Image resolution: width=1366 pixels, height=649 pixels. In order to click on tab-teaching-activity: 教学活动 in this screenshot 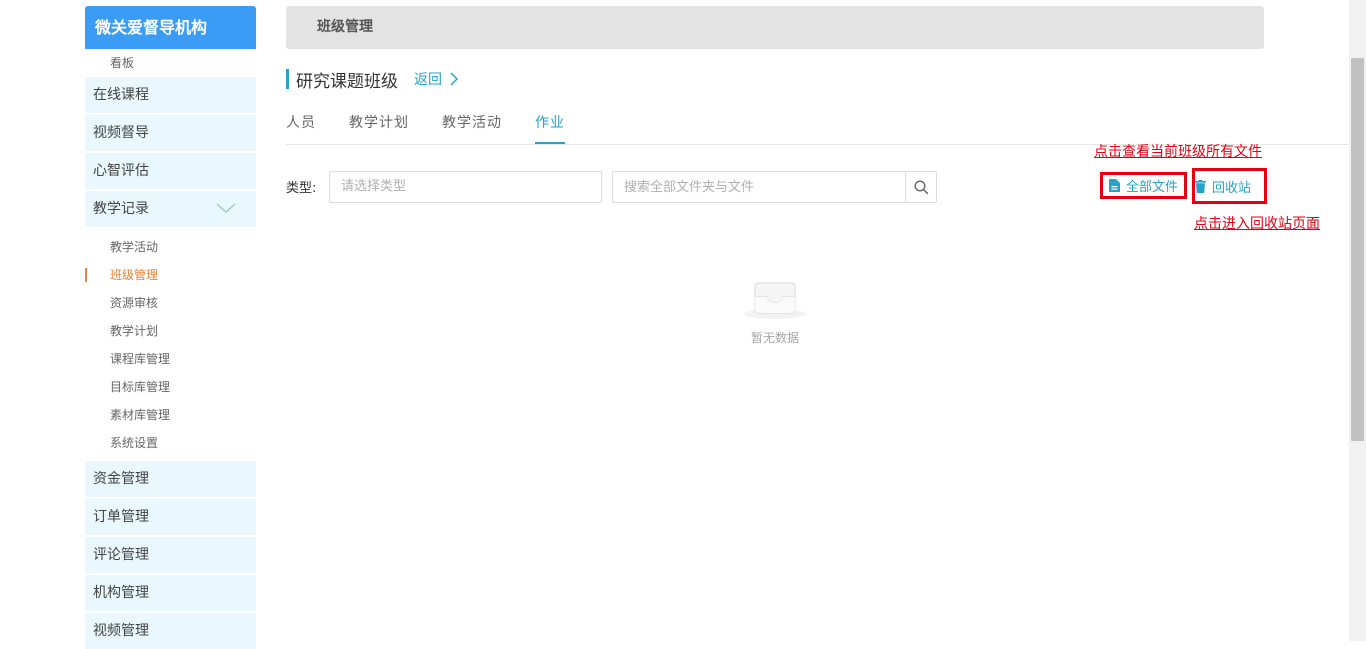, I will do `click(472, 128)`.